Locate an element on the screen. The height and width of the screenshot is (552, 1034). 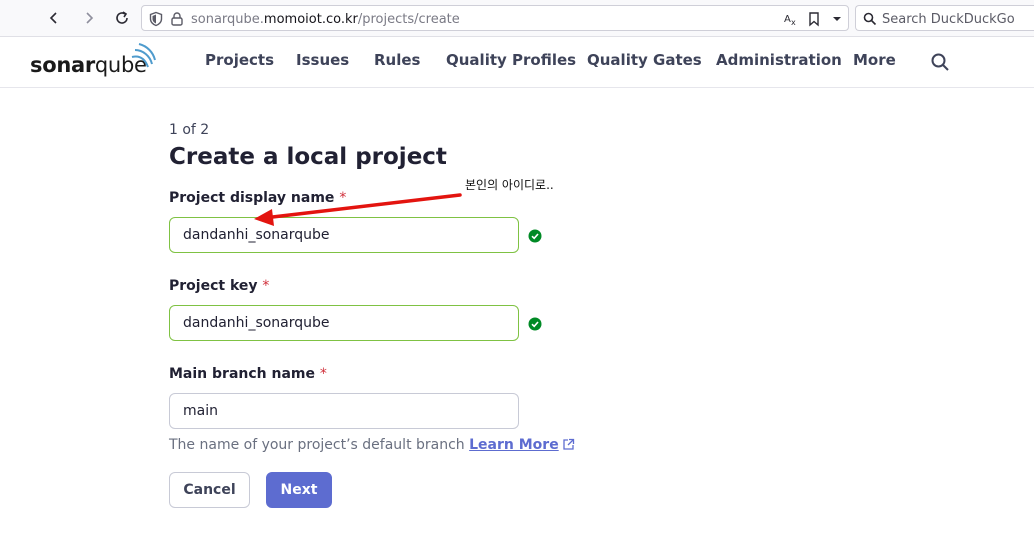
project-key-label: Project key * is located at coordinates (219, 286).